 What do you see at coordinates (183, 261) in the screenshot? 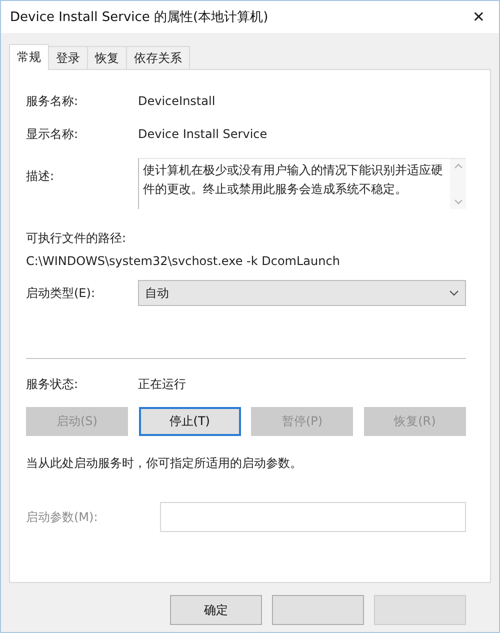
I see `path-value: C:\WINDOWS\system32\svchost.exe -k DcomLaunch` at bounding box center [183, 261].